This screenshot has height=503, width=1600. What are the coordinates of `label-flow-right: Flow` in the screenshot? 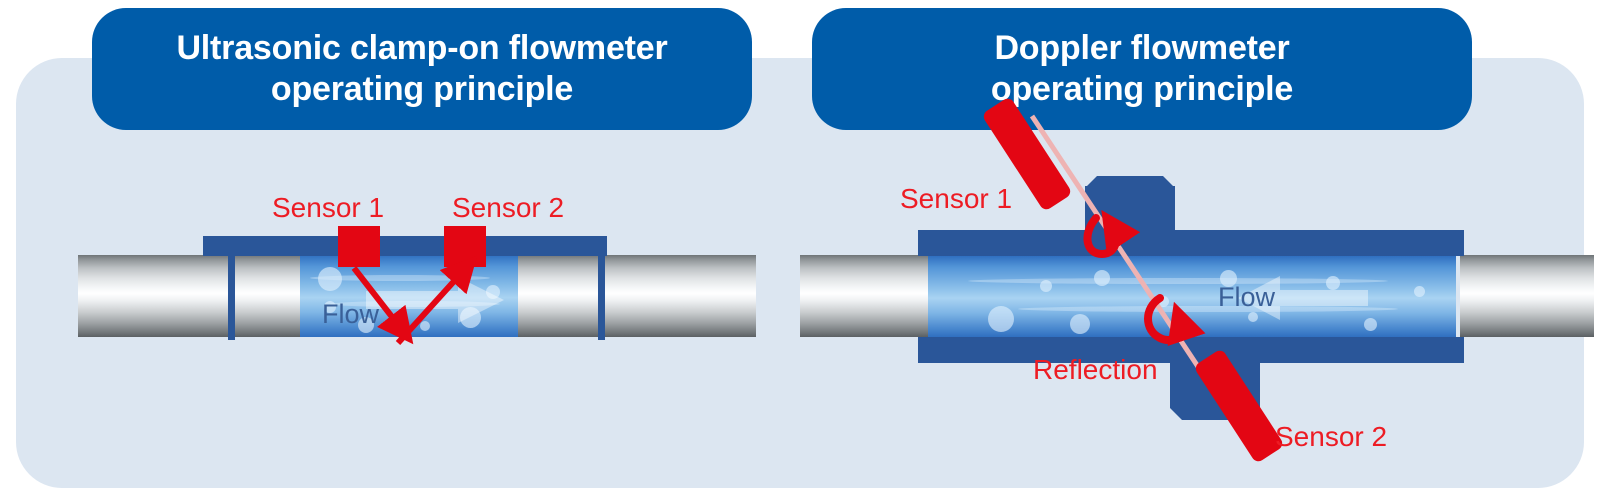 It's located at (1247, 297).